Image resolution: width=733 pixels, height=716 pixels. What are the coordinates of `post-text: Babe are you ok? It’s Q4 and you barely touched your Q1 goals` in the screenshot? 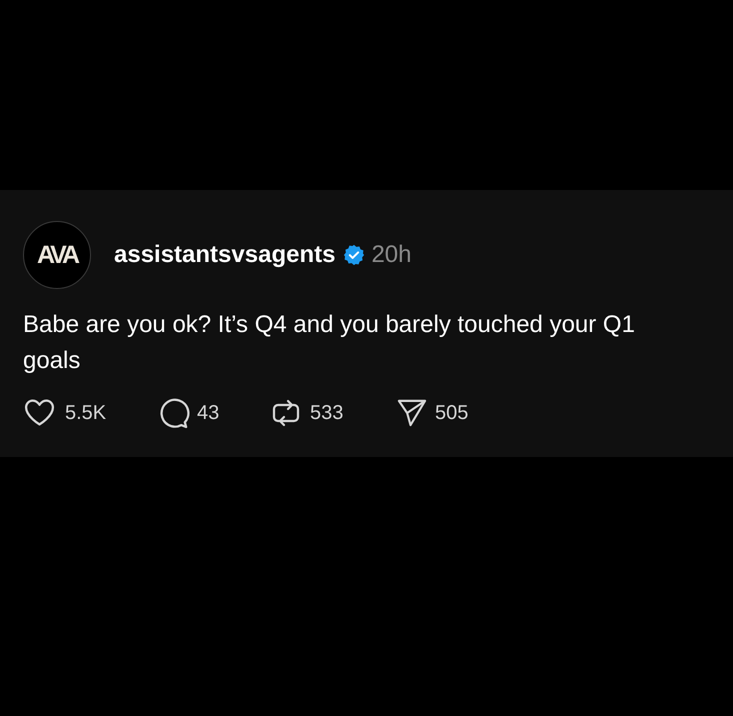 It's located at (329, 343).